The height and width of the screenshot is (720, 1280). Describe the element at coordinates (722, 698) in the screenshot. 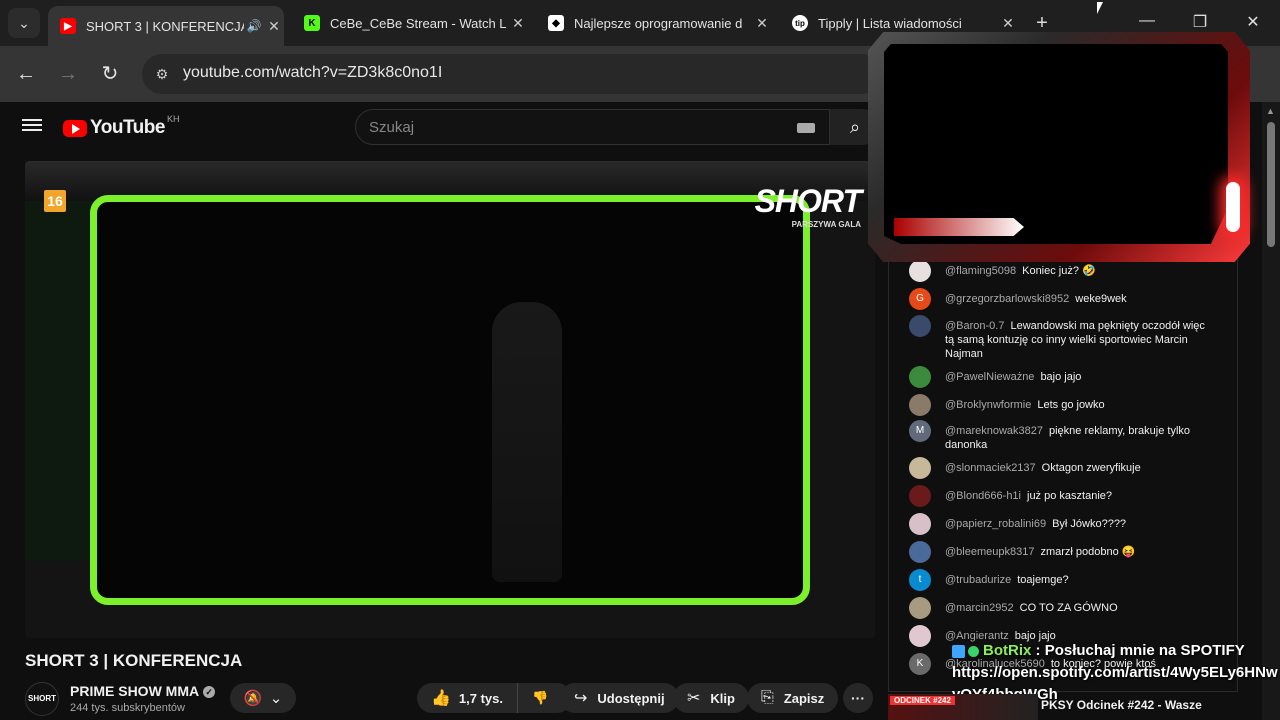

I see `clip-label: Klip` at that location.